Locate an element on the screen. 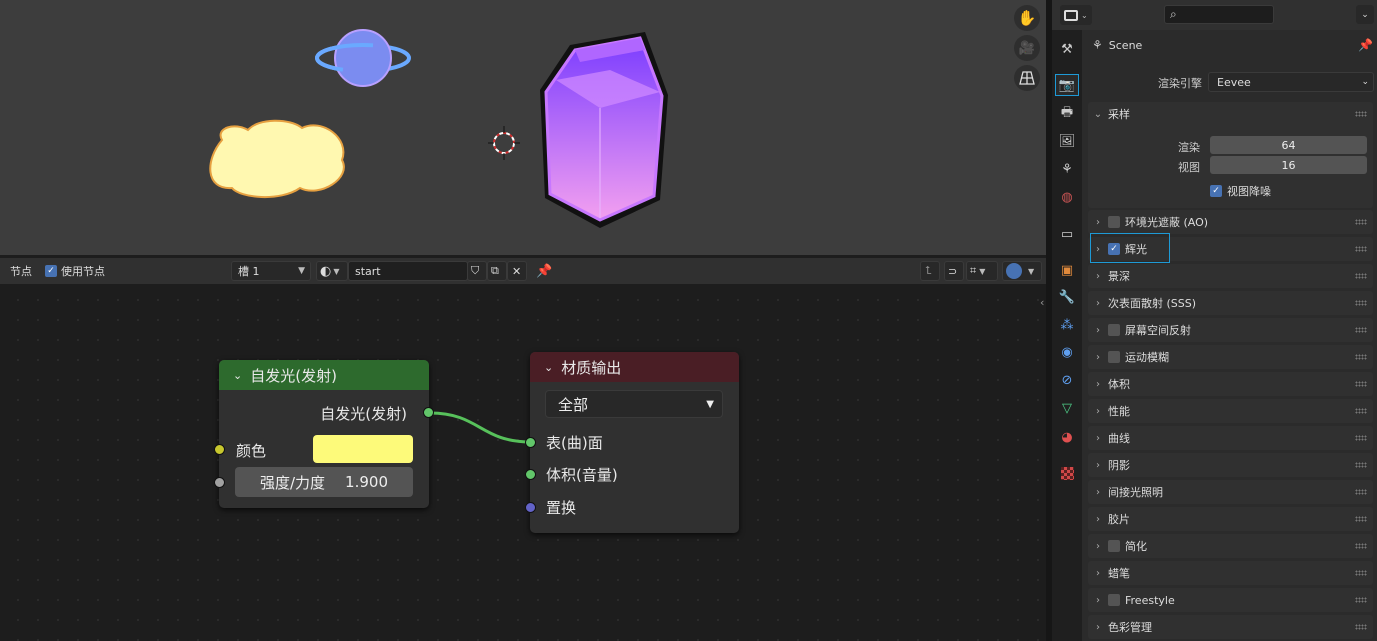 This screenshot has width=1377, height=641. panel-curves: › 曲线 is located at coordinates (1230, 438).